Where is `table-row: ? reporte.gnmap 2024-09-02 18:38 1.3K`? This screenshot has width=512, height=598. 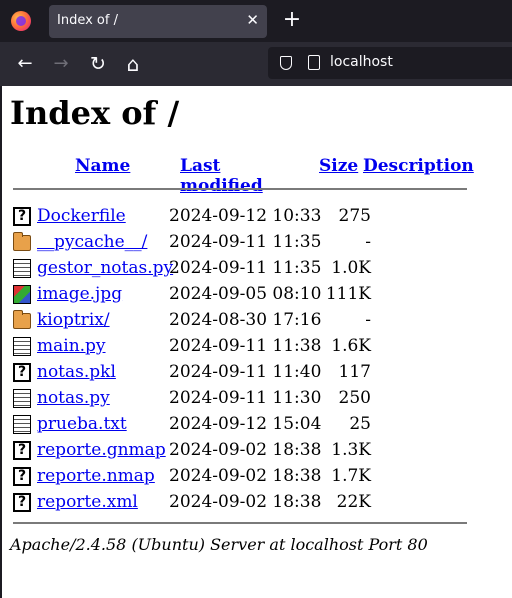
table-row: ? reporte.gnmap 2024-09-02 18:38 1.3K is located at coordinates (241, 451).